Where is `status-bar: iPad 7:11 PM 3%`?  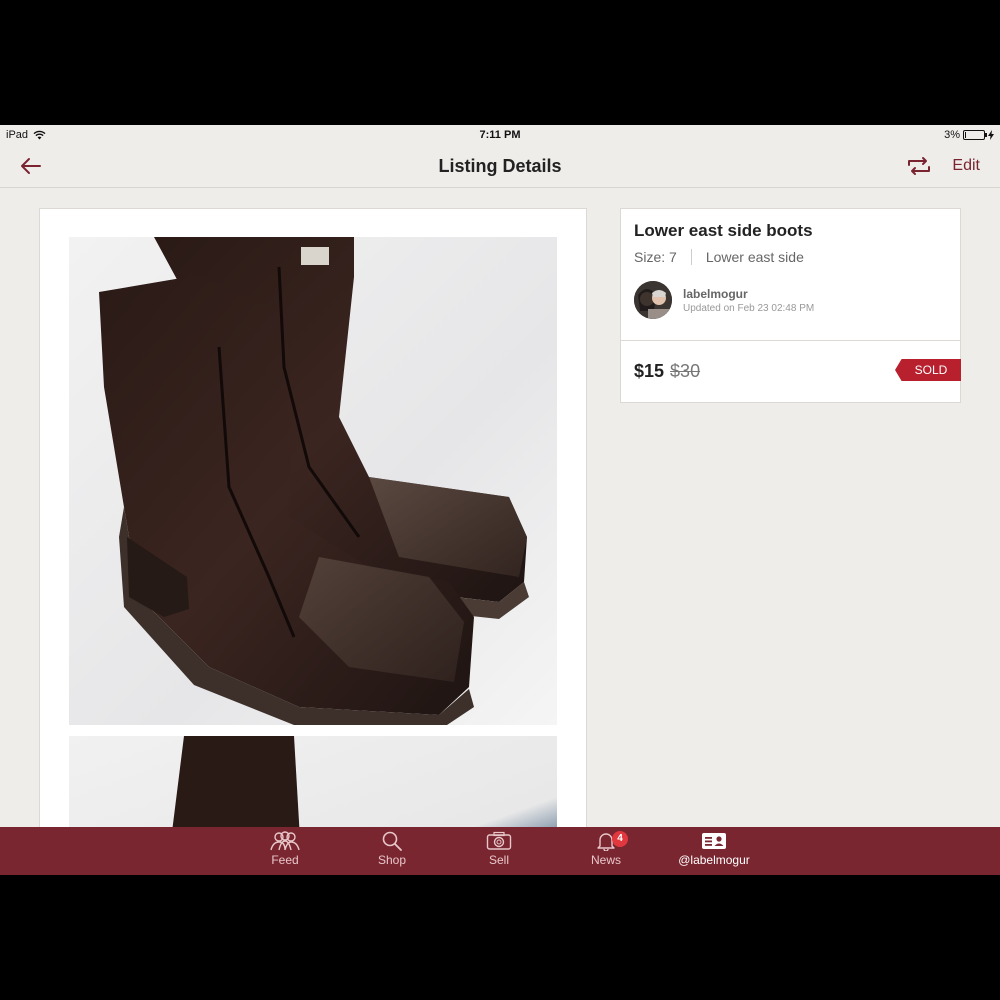
status-bar: iPad 7:11 PM 3% is located at coordinates (500, 136).